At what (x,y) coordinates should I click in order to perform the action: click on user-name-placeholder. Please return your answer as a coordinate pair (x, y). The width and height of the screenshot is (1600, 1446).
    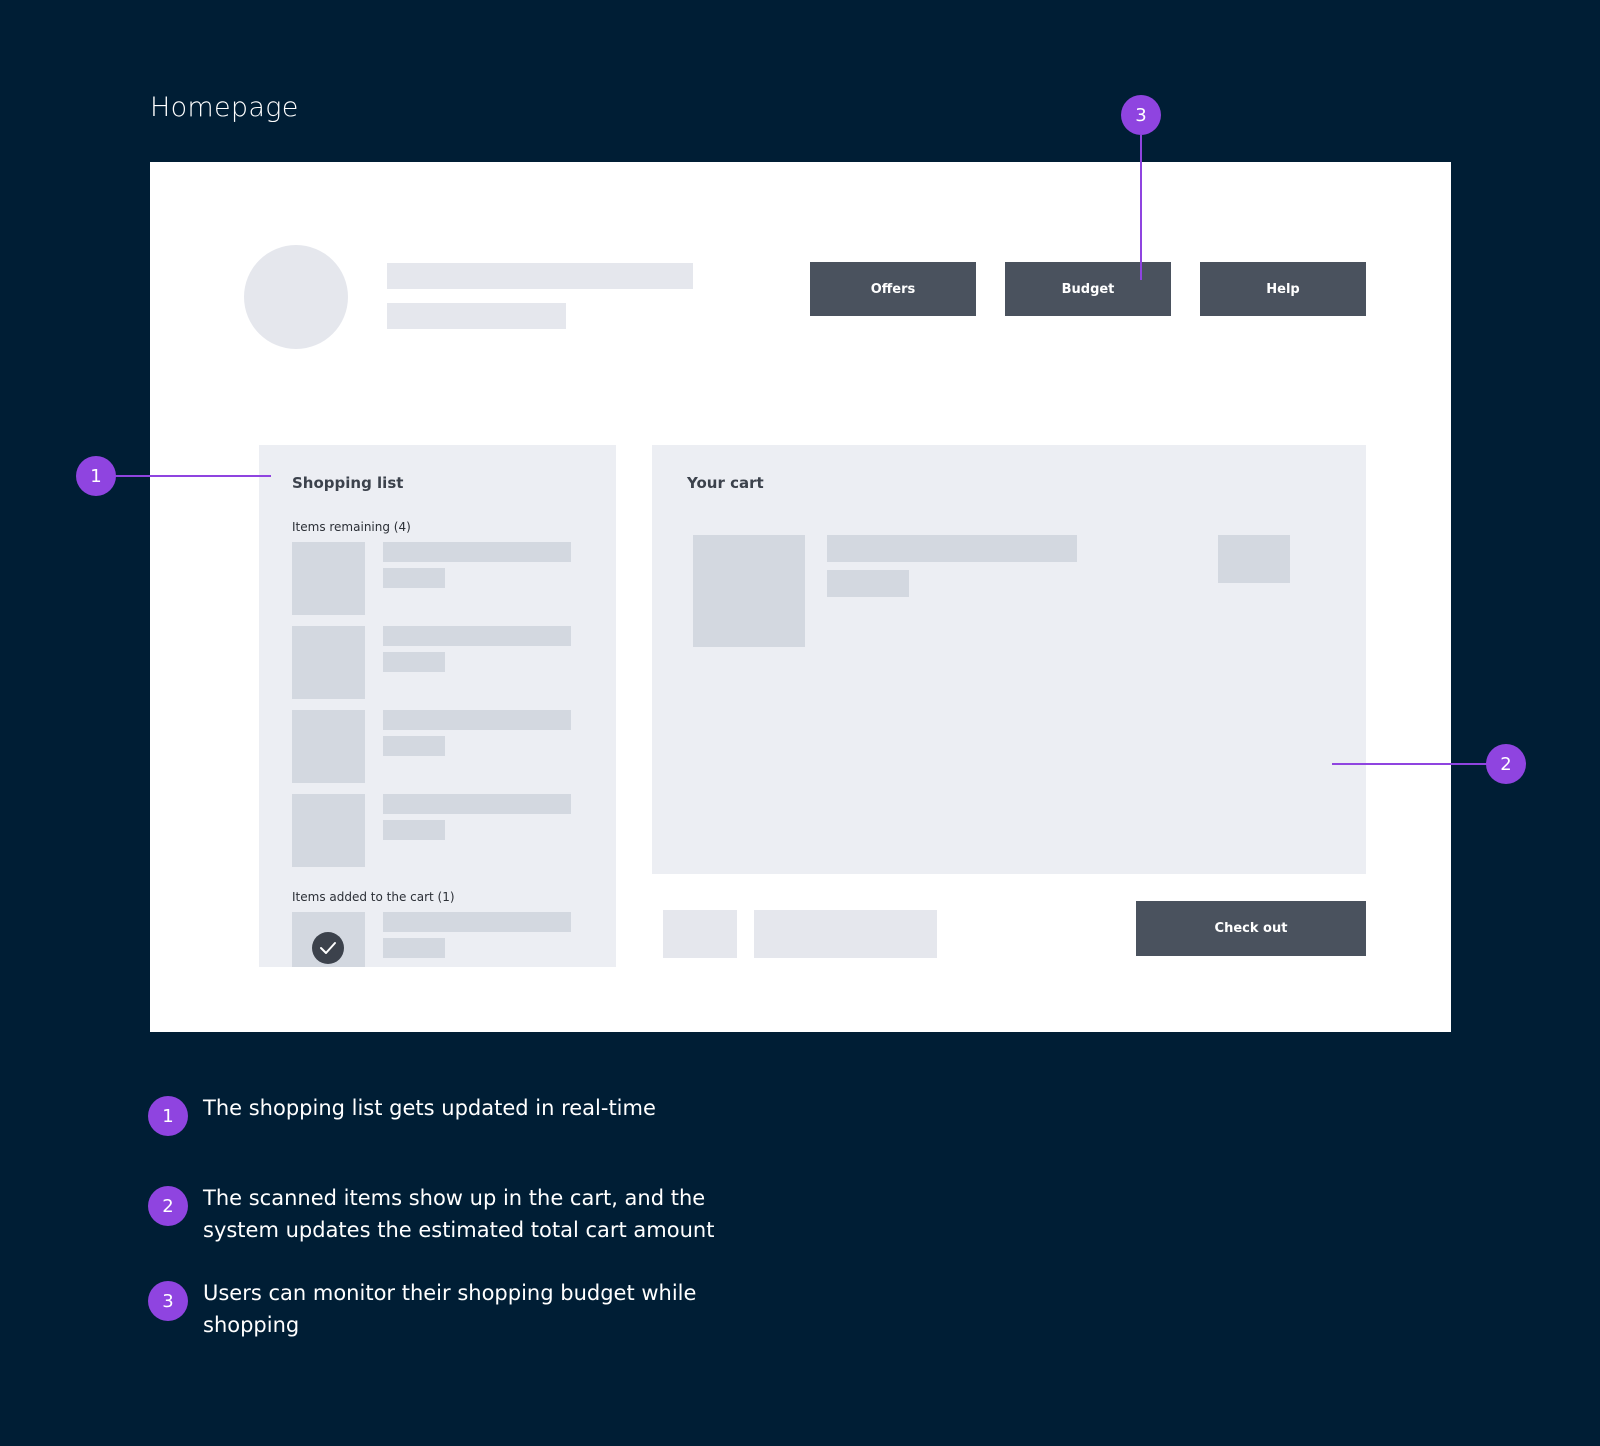
    Looking at the image, I should click on (540, 276).